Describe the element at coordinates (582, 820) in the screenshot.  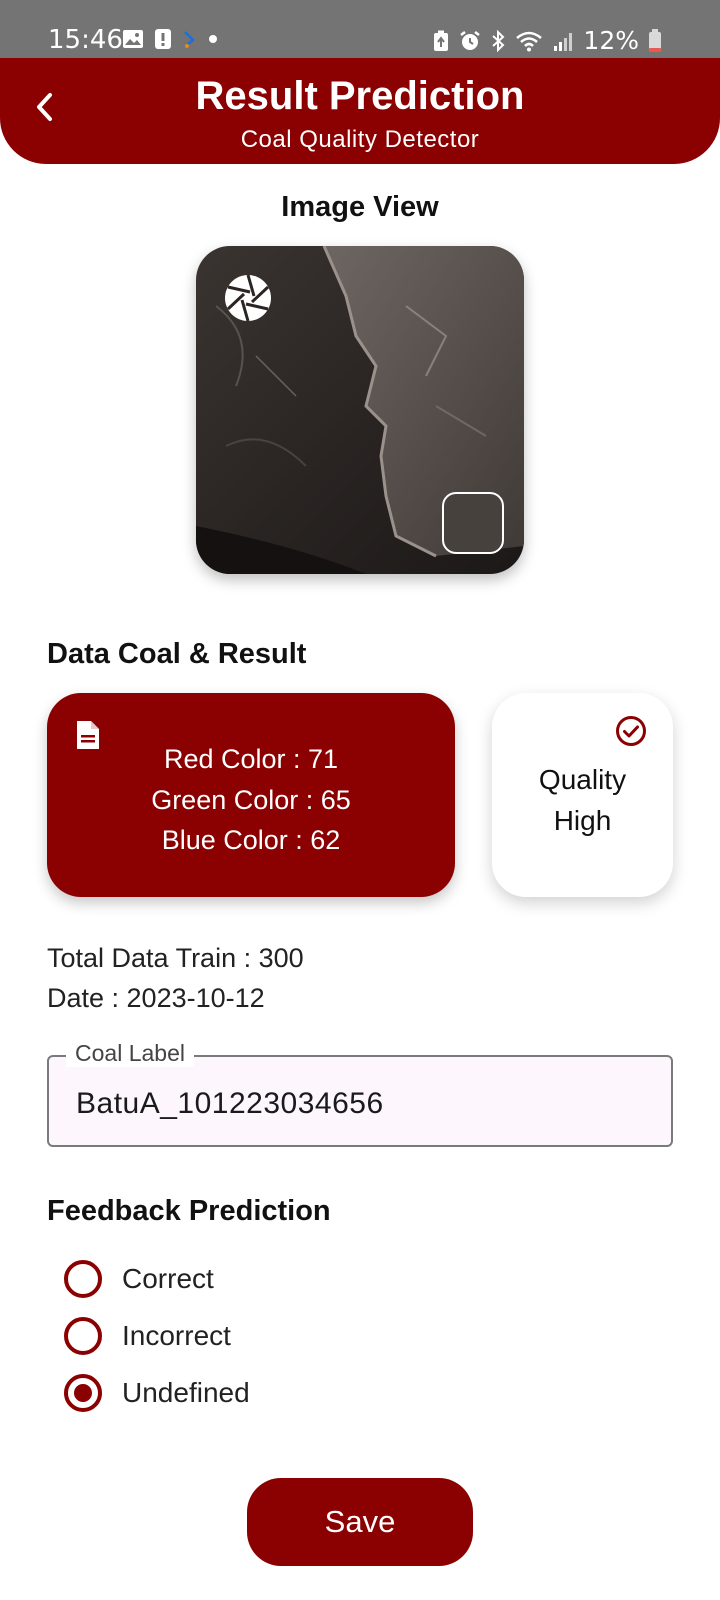
I see `quality-value: High` at that location.